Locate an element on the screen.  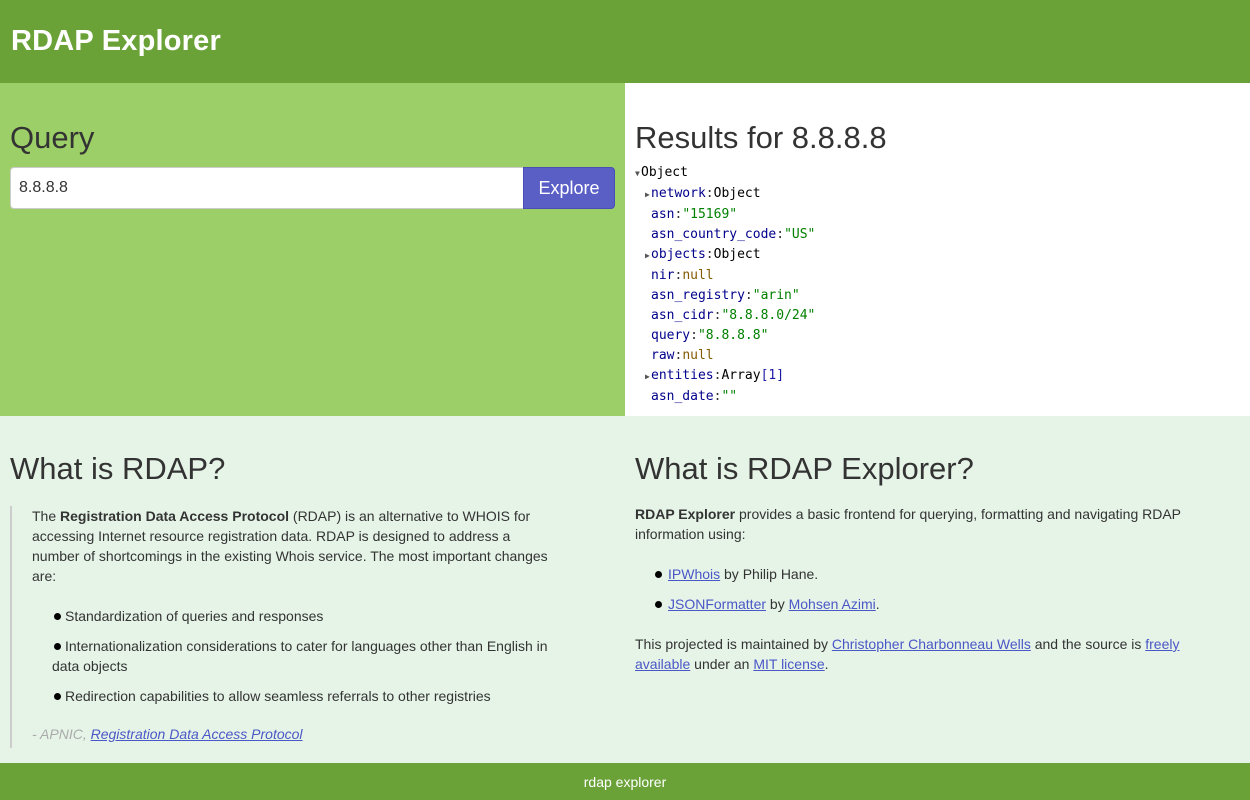
json-row-raw: raw:null is located at coordinates (937, 356).